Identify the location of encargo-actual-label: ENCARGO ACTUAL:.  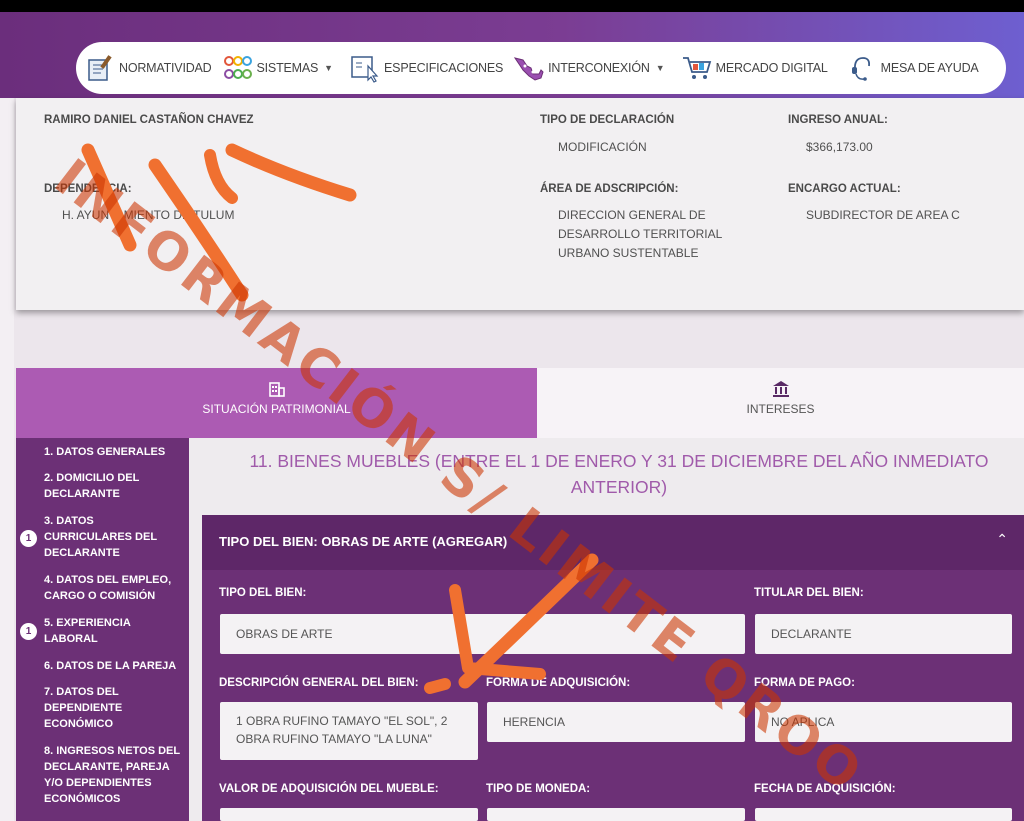
(844, 189).